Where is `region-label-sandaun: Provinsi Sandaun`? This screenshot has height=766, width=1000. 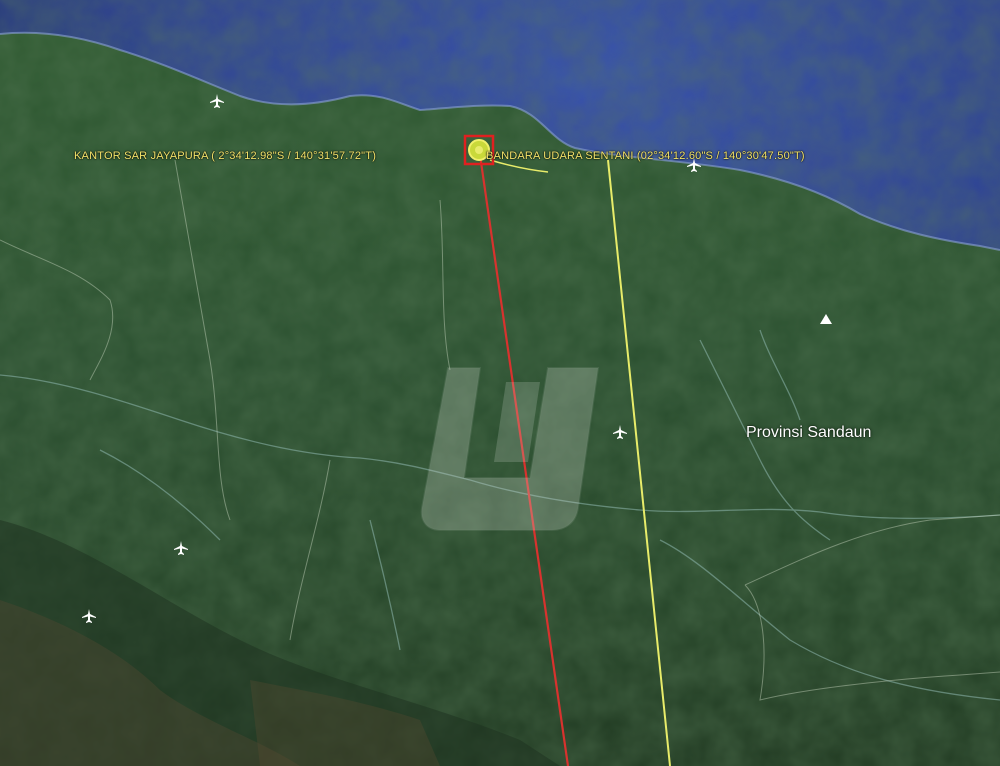 region-label-sandaun: Provinsi Sandaun is located at coordinates (809, 432).